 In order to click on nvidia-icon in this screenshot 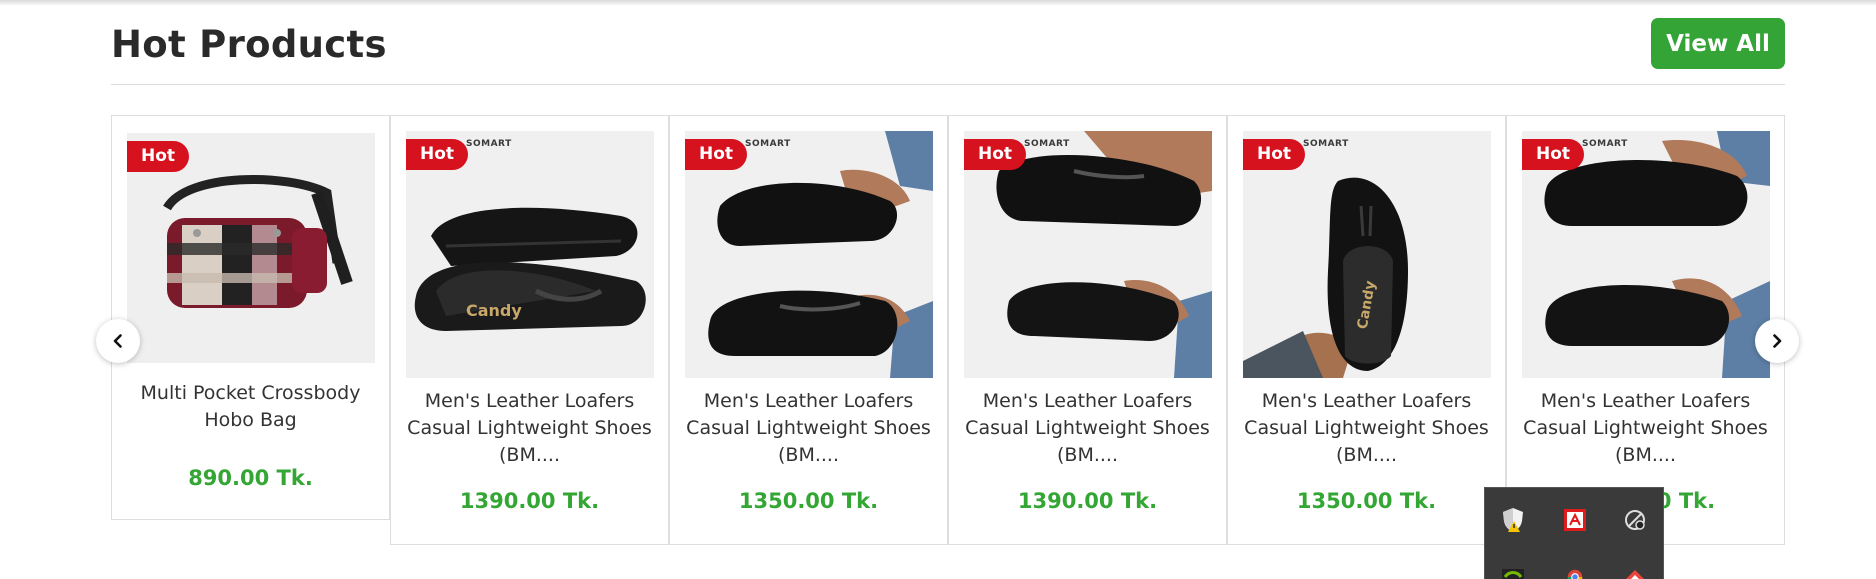, I will do `click(1513, 571)`.